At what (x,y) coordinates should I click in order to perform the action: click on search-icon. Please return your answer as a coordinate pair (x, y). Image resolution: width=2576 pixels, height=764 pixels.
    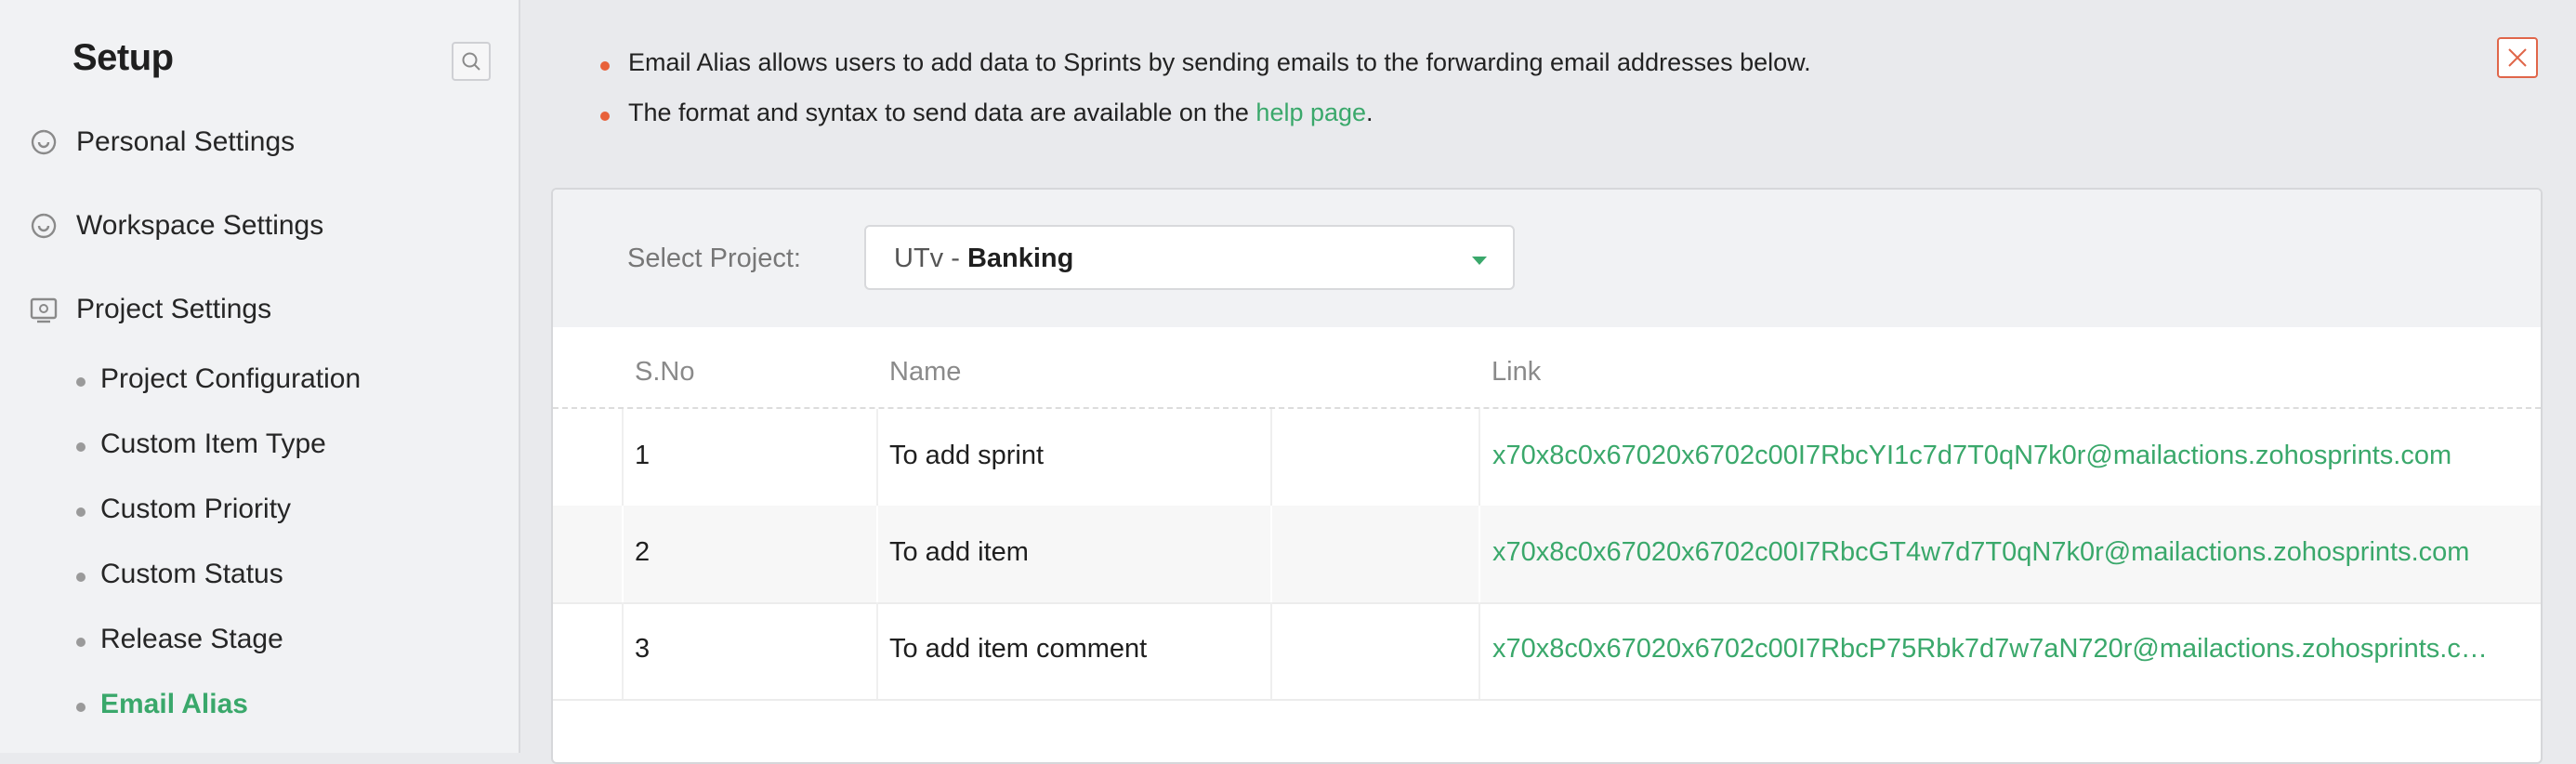
    Looking at the image, I should click on (471, 61).